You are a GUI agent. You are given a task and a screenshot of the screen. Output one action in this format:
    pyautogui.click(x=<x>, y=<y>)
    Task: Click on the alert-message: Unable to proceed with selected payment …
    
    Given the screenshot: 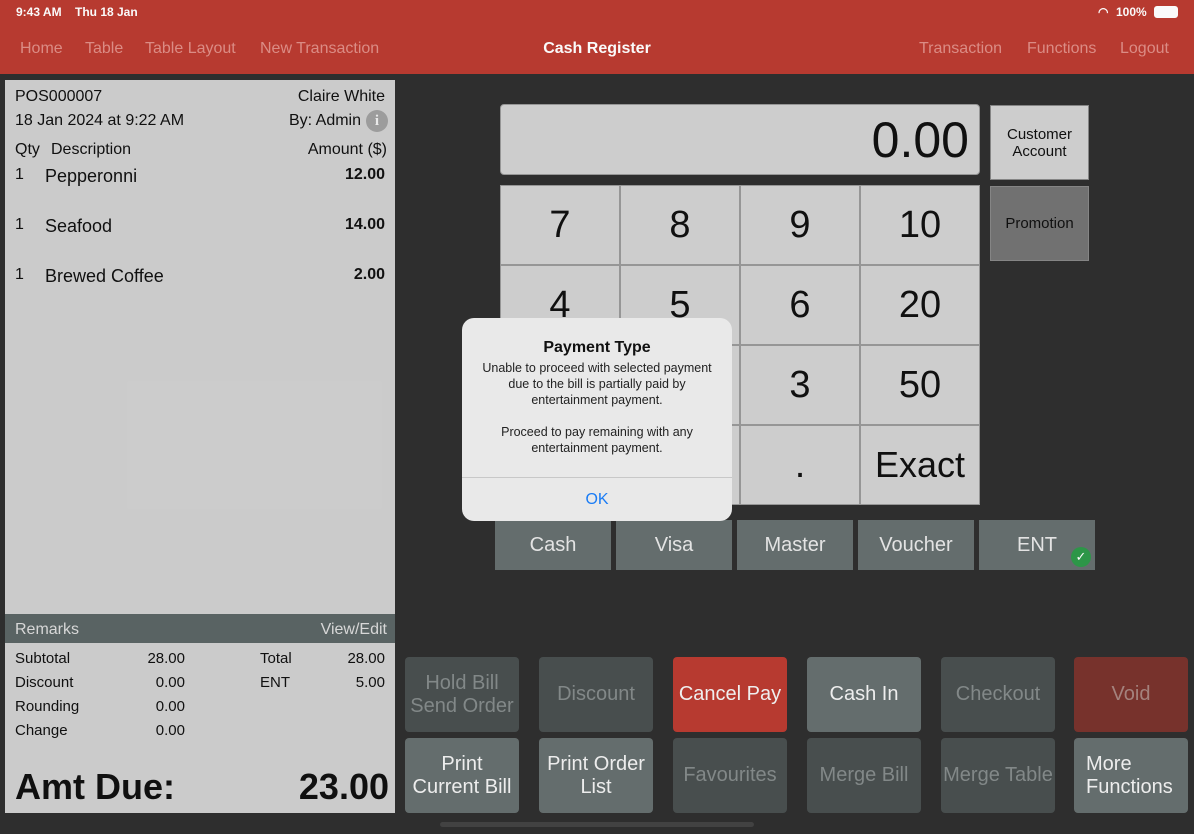 What is the action you would take?
    pyautogui.click(x=597, y=408)
    